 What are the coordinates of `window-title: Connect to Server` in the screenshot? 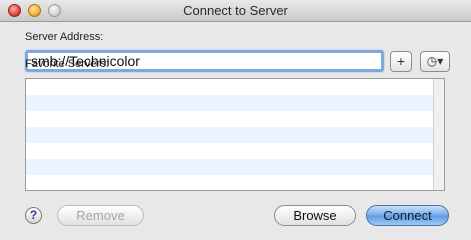 It's located at (235, 10).